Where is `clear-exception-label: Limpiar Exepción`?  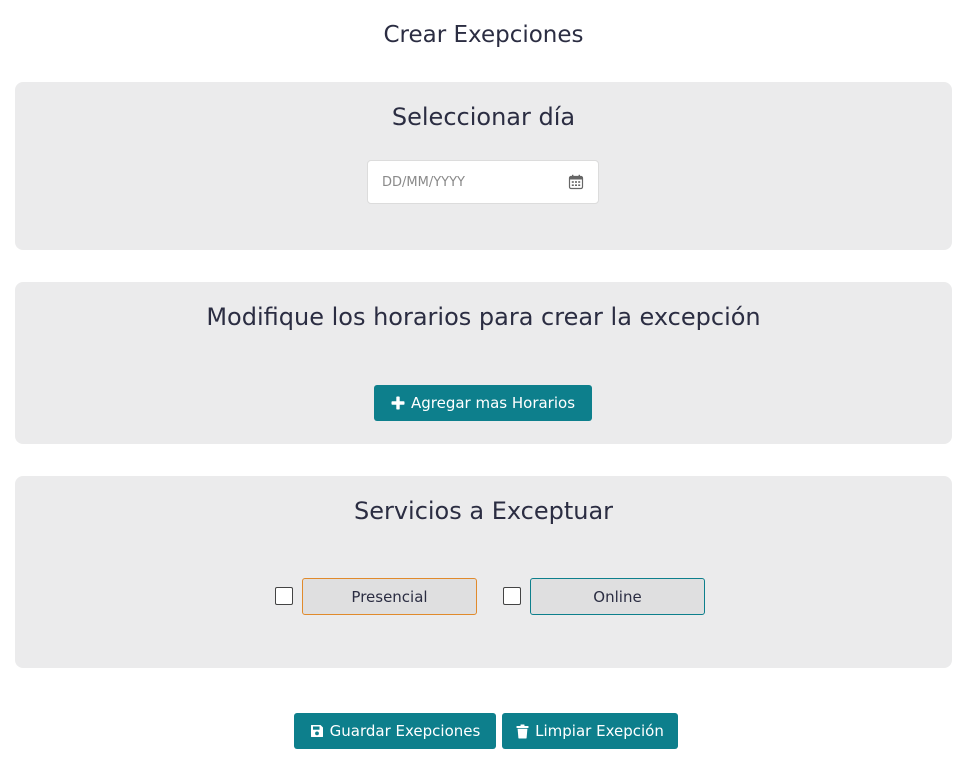
clear-exception-label: Limpiar Exepción is located at coordinates (599, 731).